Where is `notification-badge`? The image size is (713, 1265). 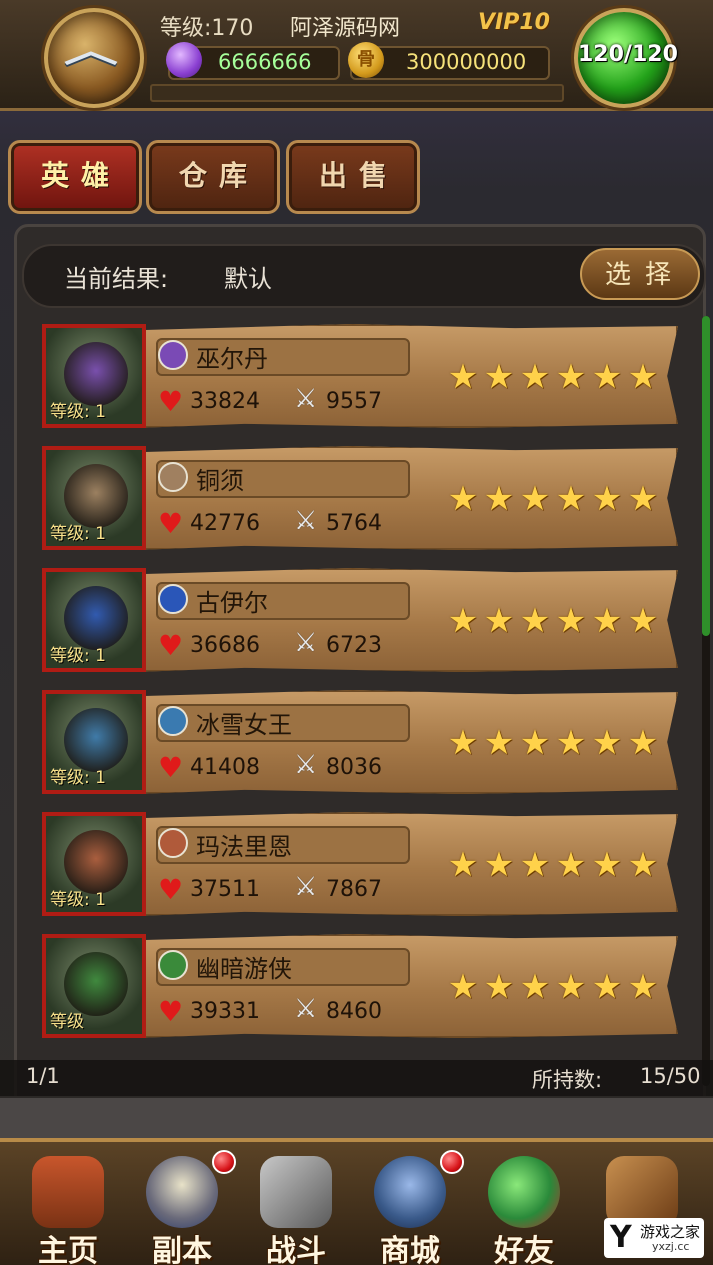
notification-badge is located at coordinates (452, 1162).